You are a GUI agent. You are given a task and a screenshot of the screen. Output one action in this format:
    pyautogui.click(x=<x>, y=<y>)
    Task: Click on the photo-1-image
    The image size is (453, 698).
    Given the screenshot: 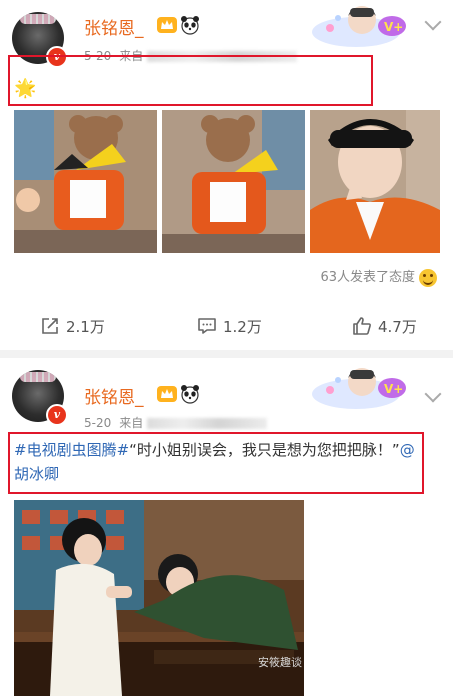 What is the action you would take?
    pyautogui.click(x=85, y=181)
    